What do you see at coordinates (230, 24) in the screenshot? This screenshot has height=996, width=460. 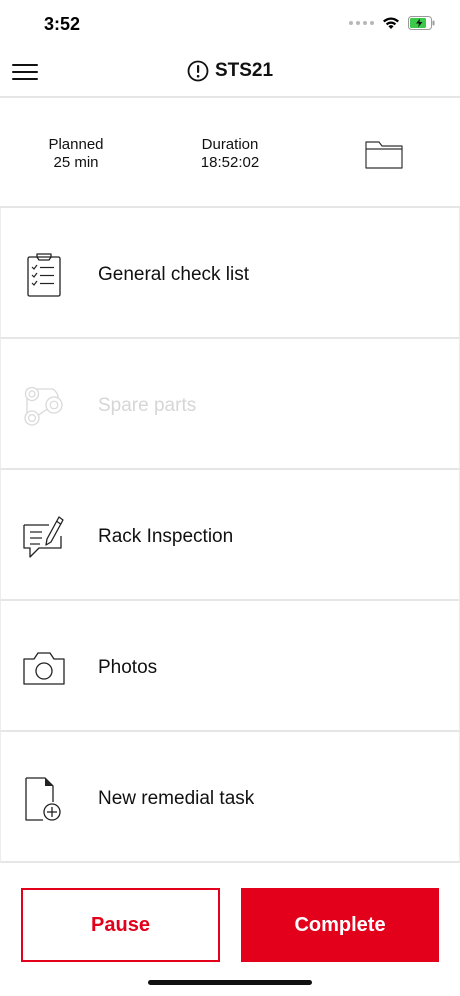 I see `status-bar: 3:52` at bounding box center [230, 24].